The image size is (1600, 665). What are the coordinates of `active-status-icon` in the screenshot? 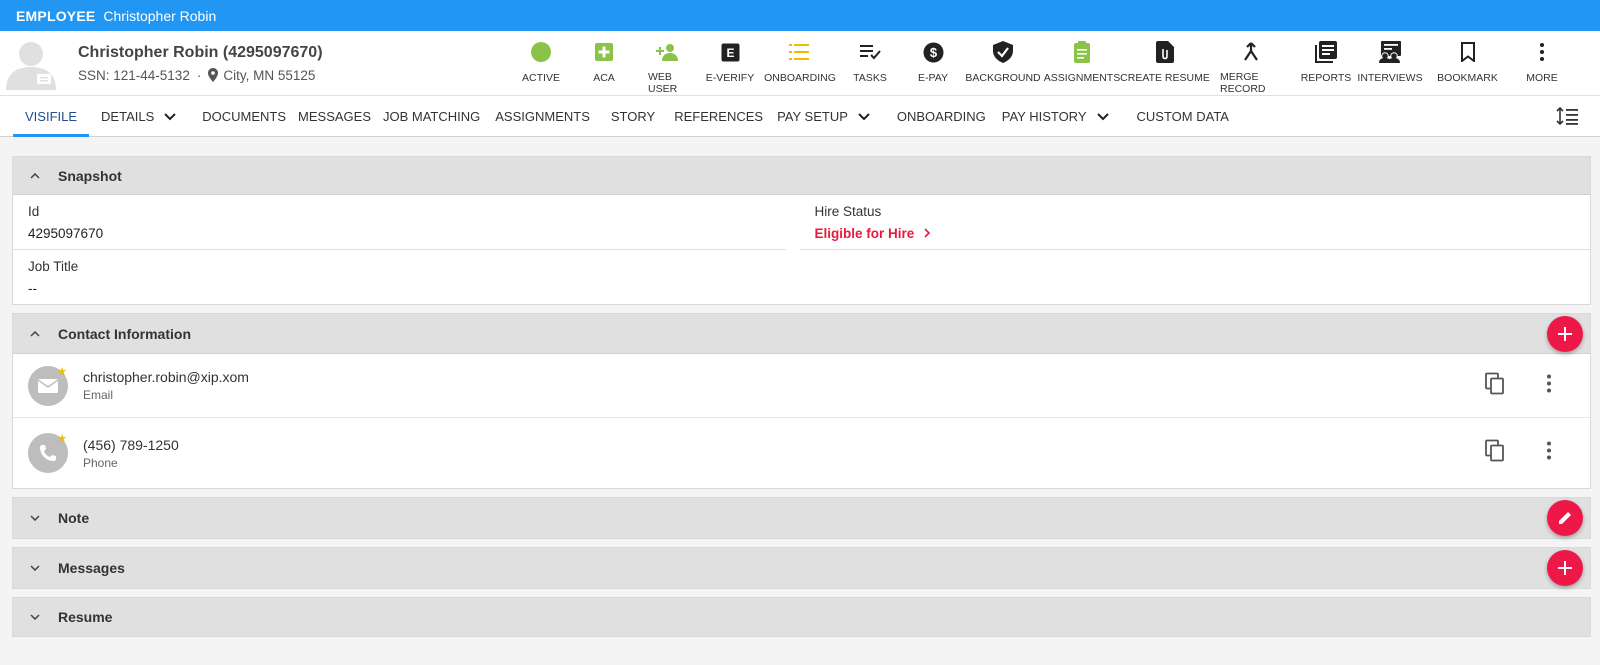 It's located at (541, 52).